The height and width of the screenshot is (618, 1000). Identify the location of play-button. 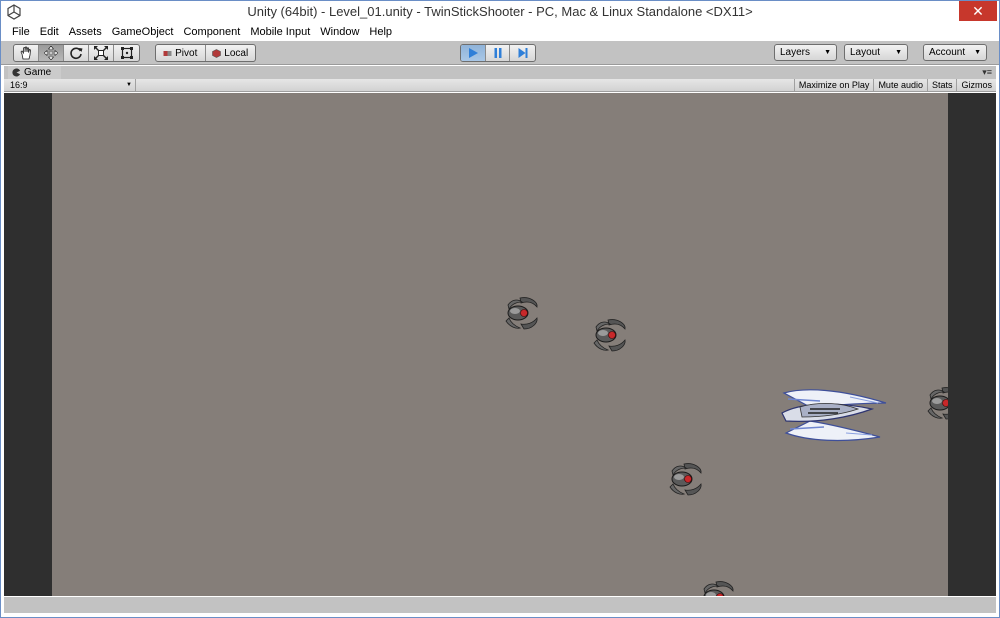
(473, 53).